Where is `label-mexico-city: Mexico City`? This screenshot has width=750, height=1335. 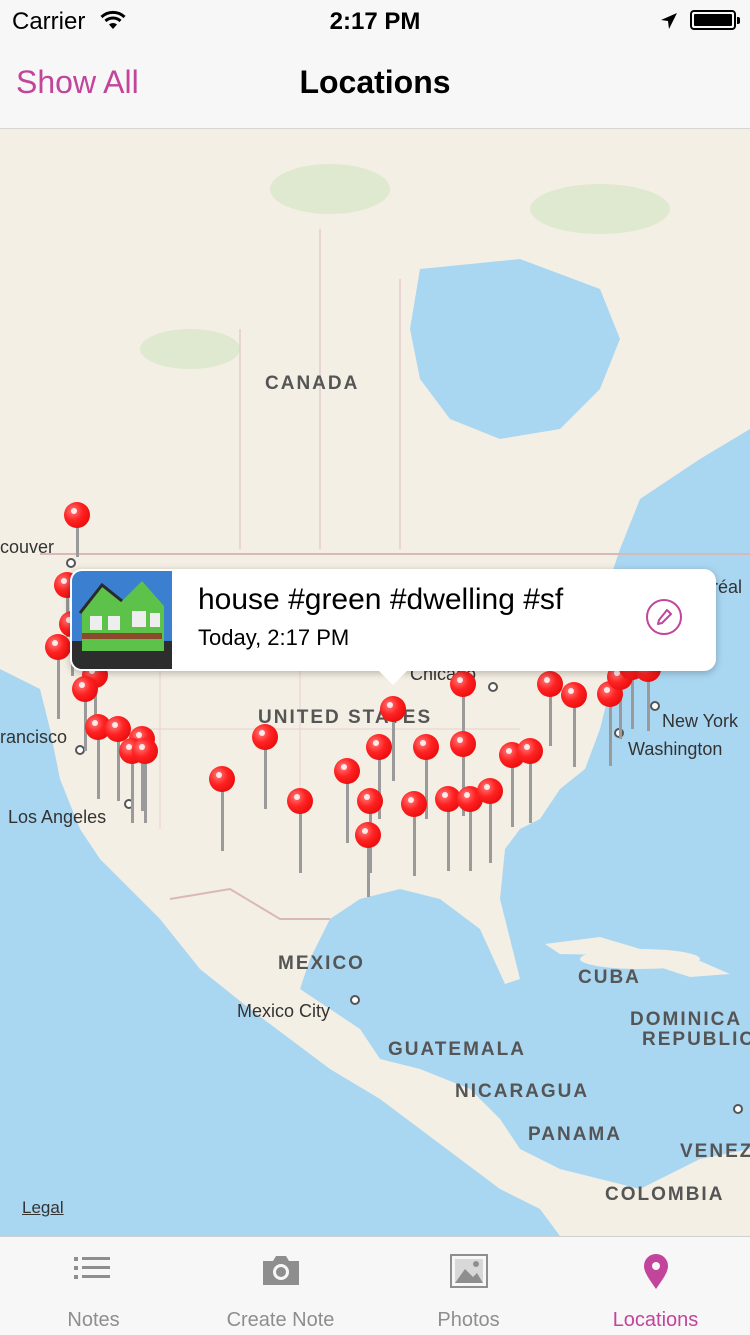 label-mexico-city: Mexico City is located at coordinates (284, 1011).